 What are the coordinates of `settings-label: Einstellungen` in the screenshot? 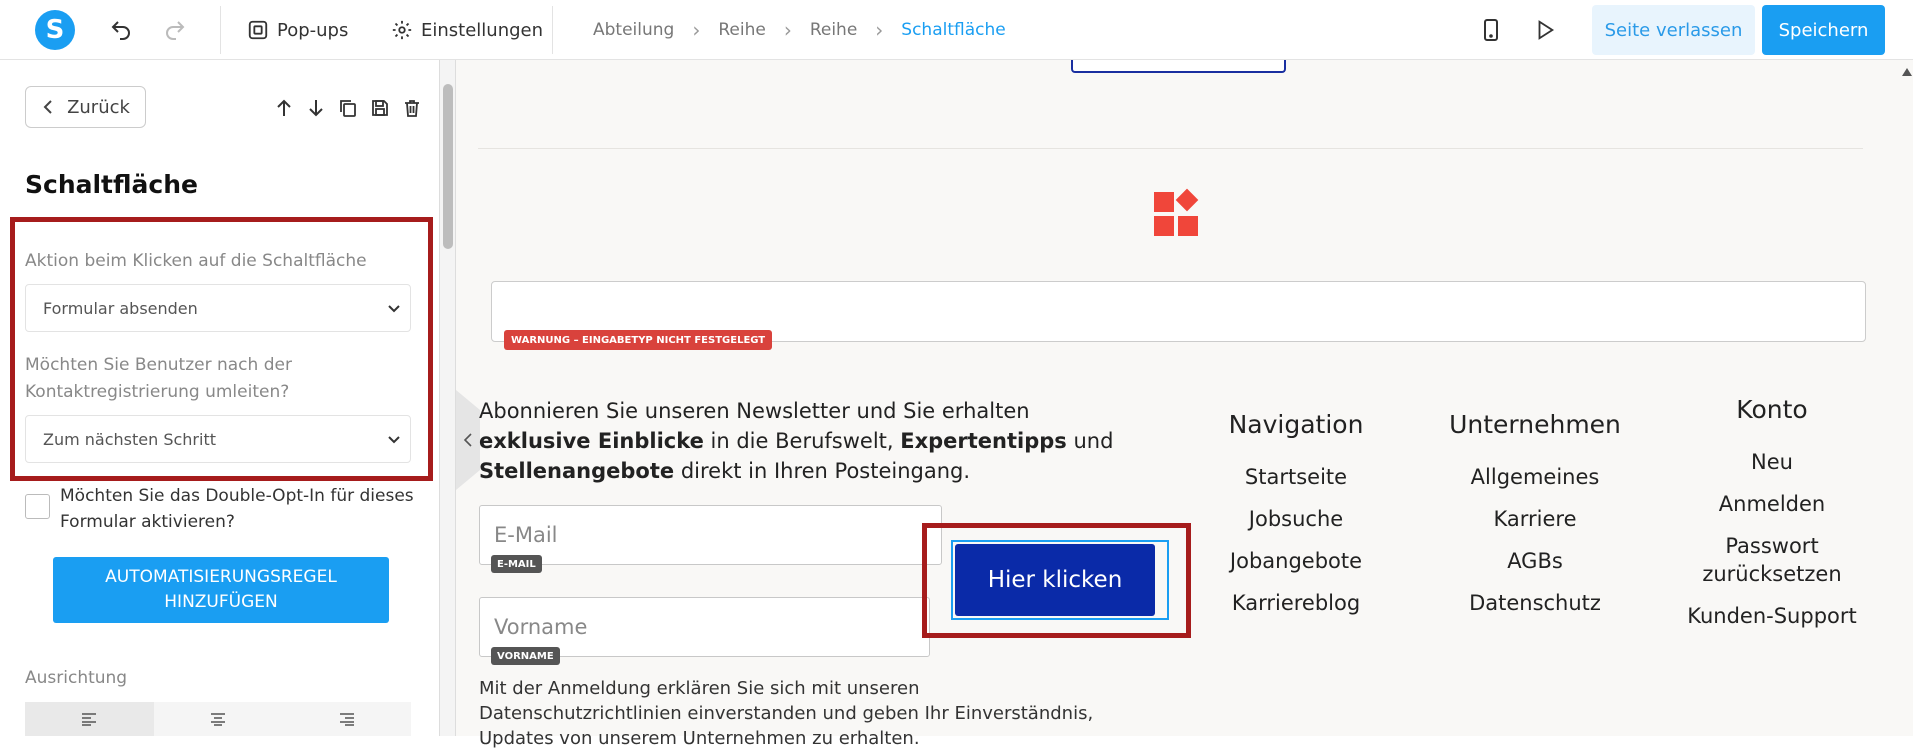 It's located at (482, 30).